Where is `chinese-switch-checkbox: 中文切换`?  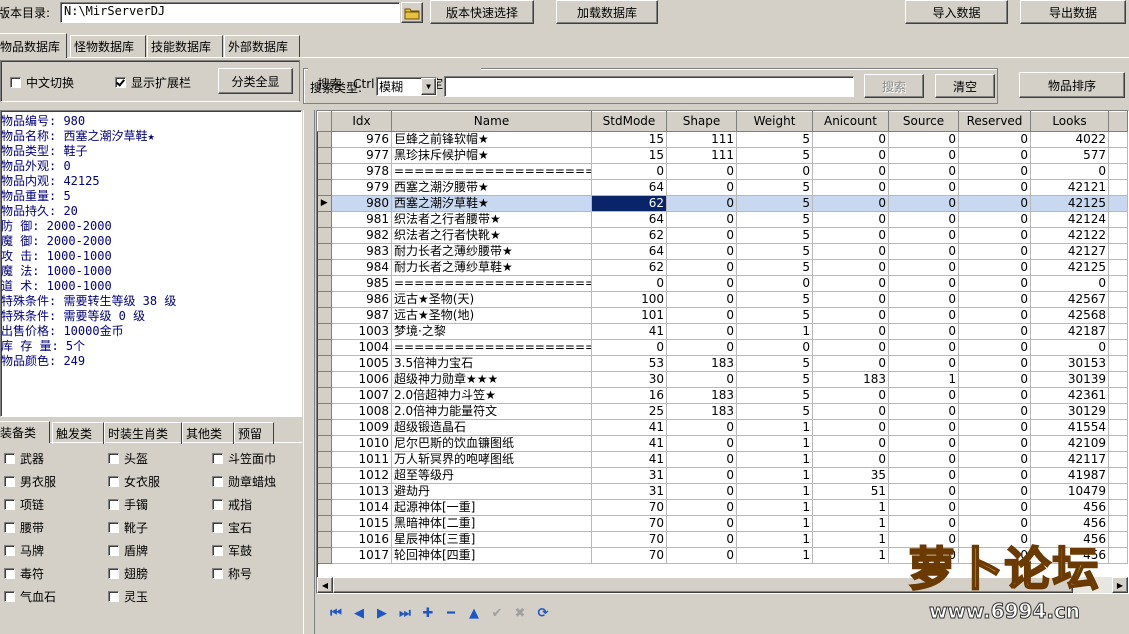 chinese-switch-checkbox: 中文切换 is located at coordinates (42, 82).